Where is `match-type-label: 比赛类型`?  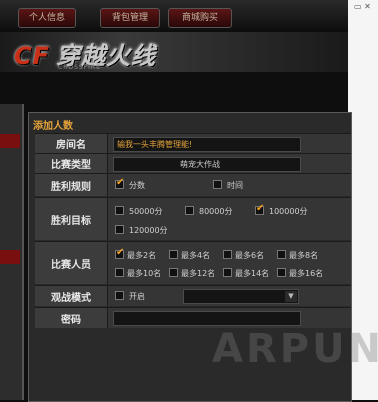 match-type-label: 比赛类型 is located at coordinates (71, 163).